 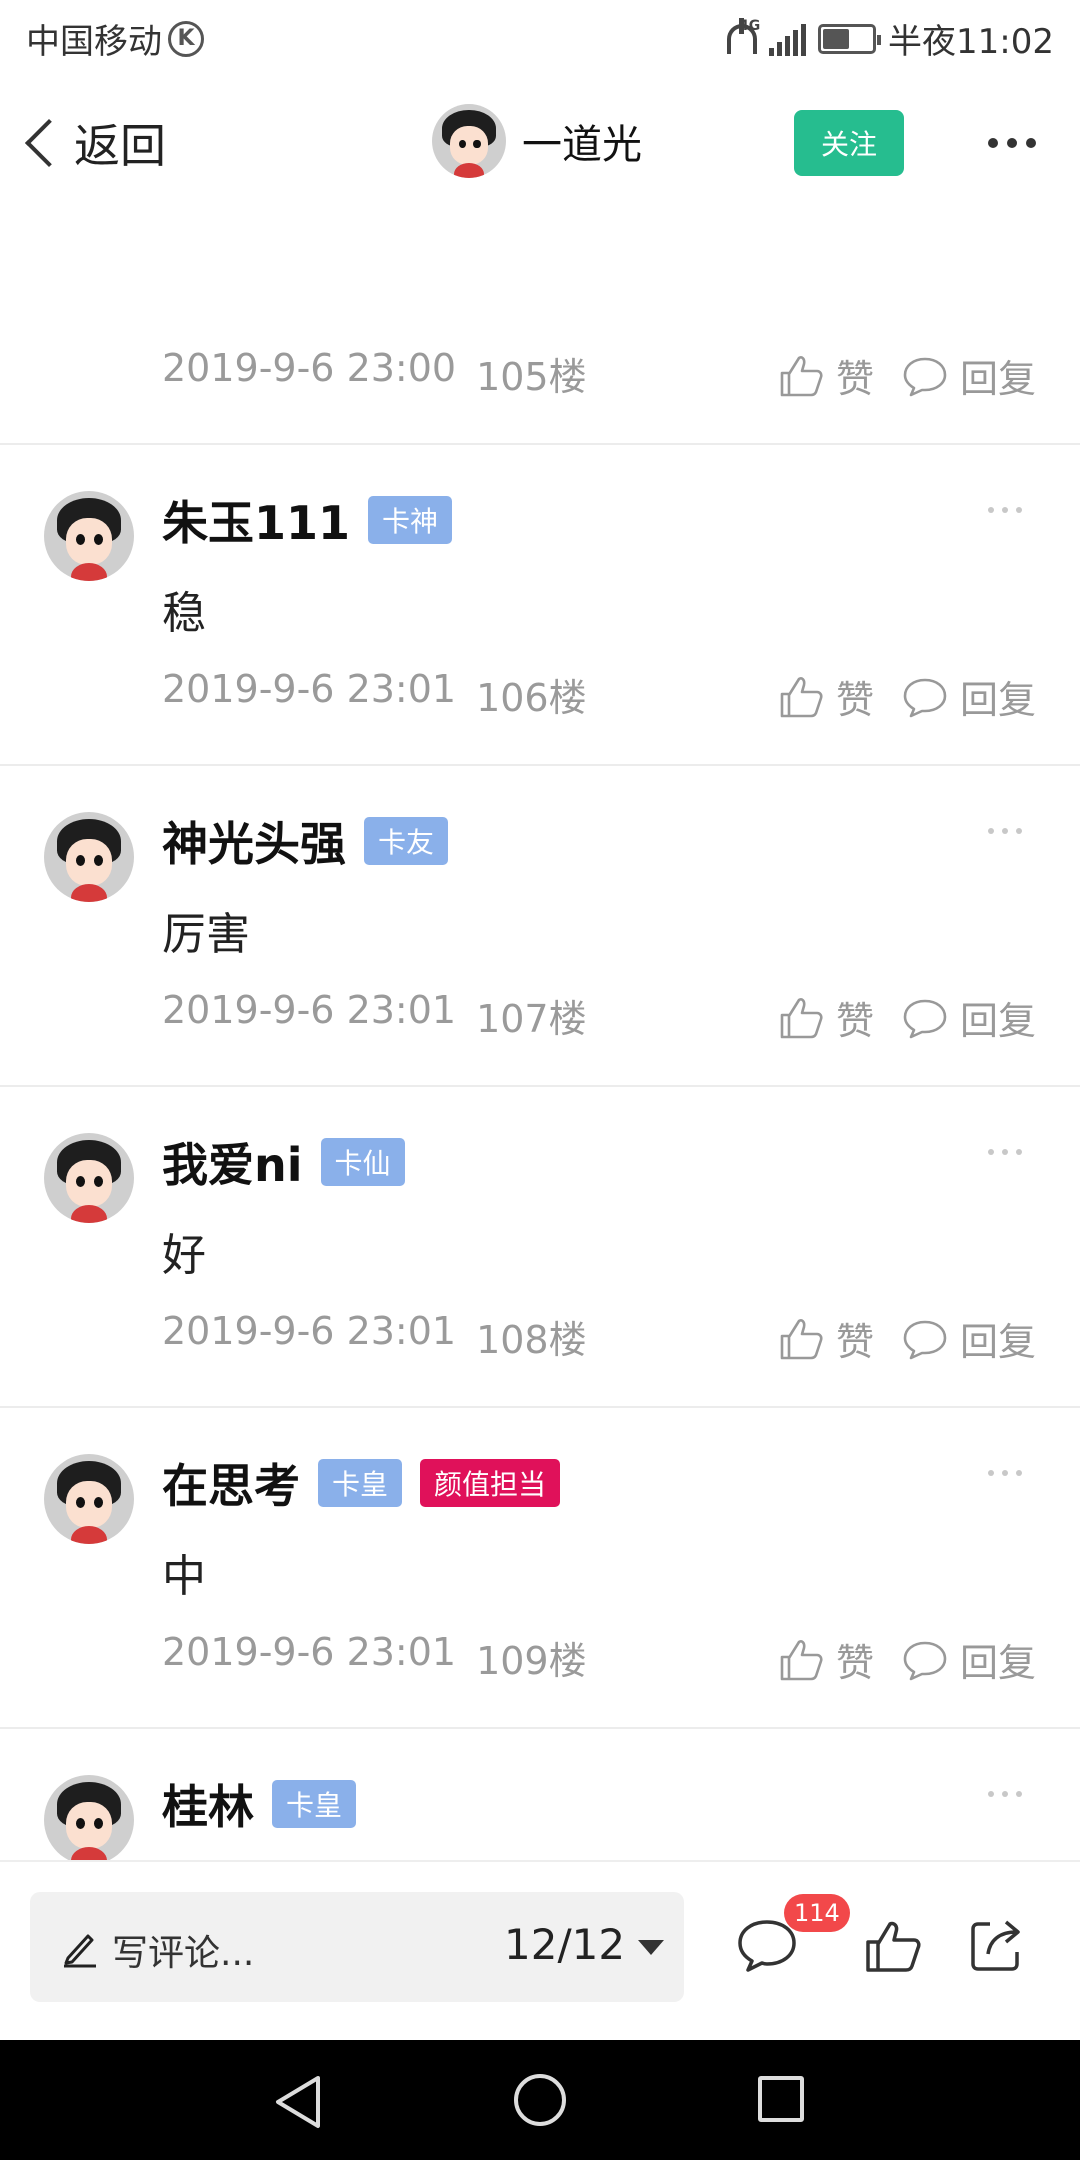 I want to click on commenter-name: 我爱ni, so click(x=232, y=1162).